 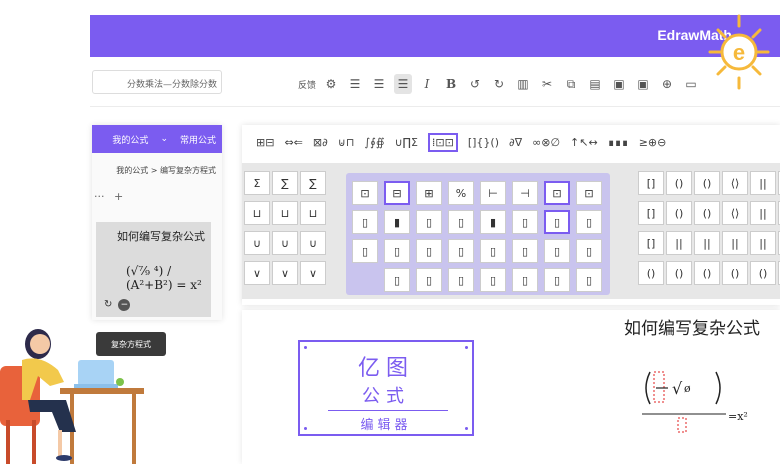 I want to click on grid_right-template-0-3: ⟨⟩, so click(x=735, y=183).